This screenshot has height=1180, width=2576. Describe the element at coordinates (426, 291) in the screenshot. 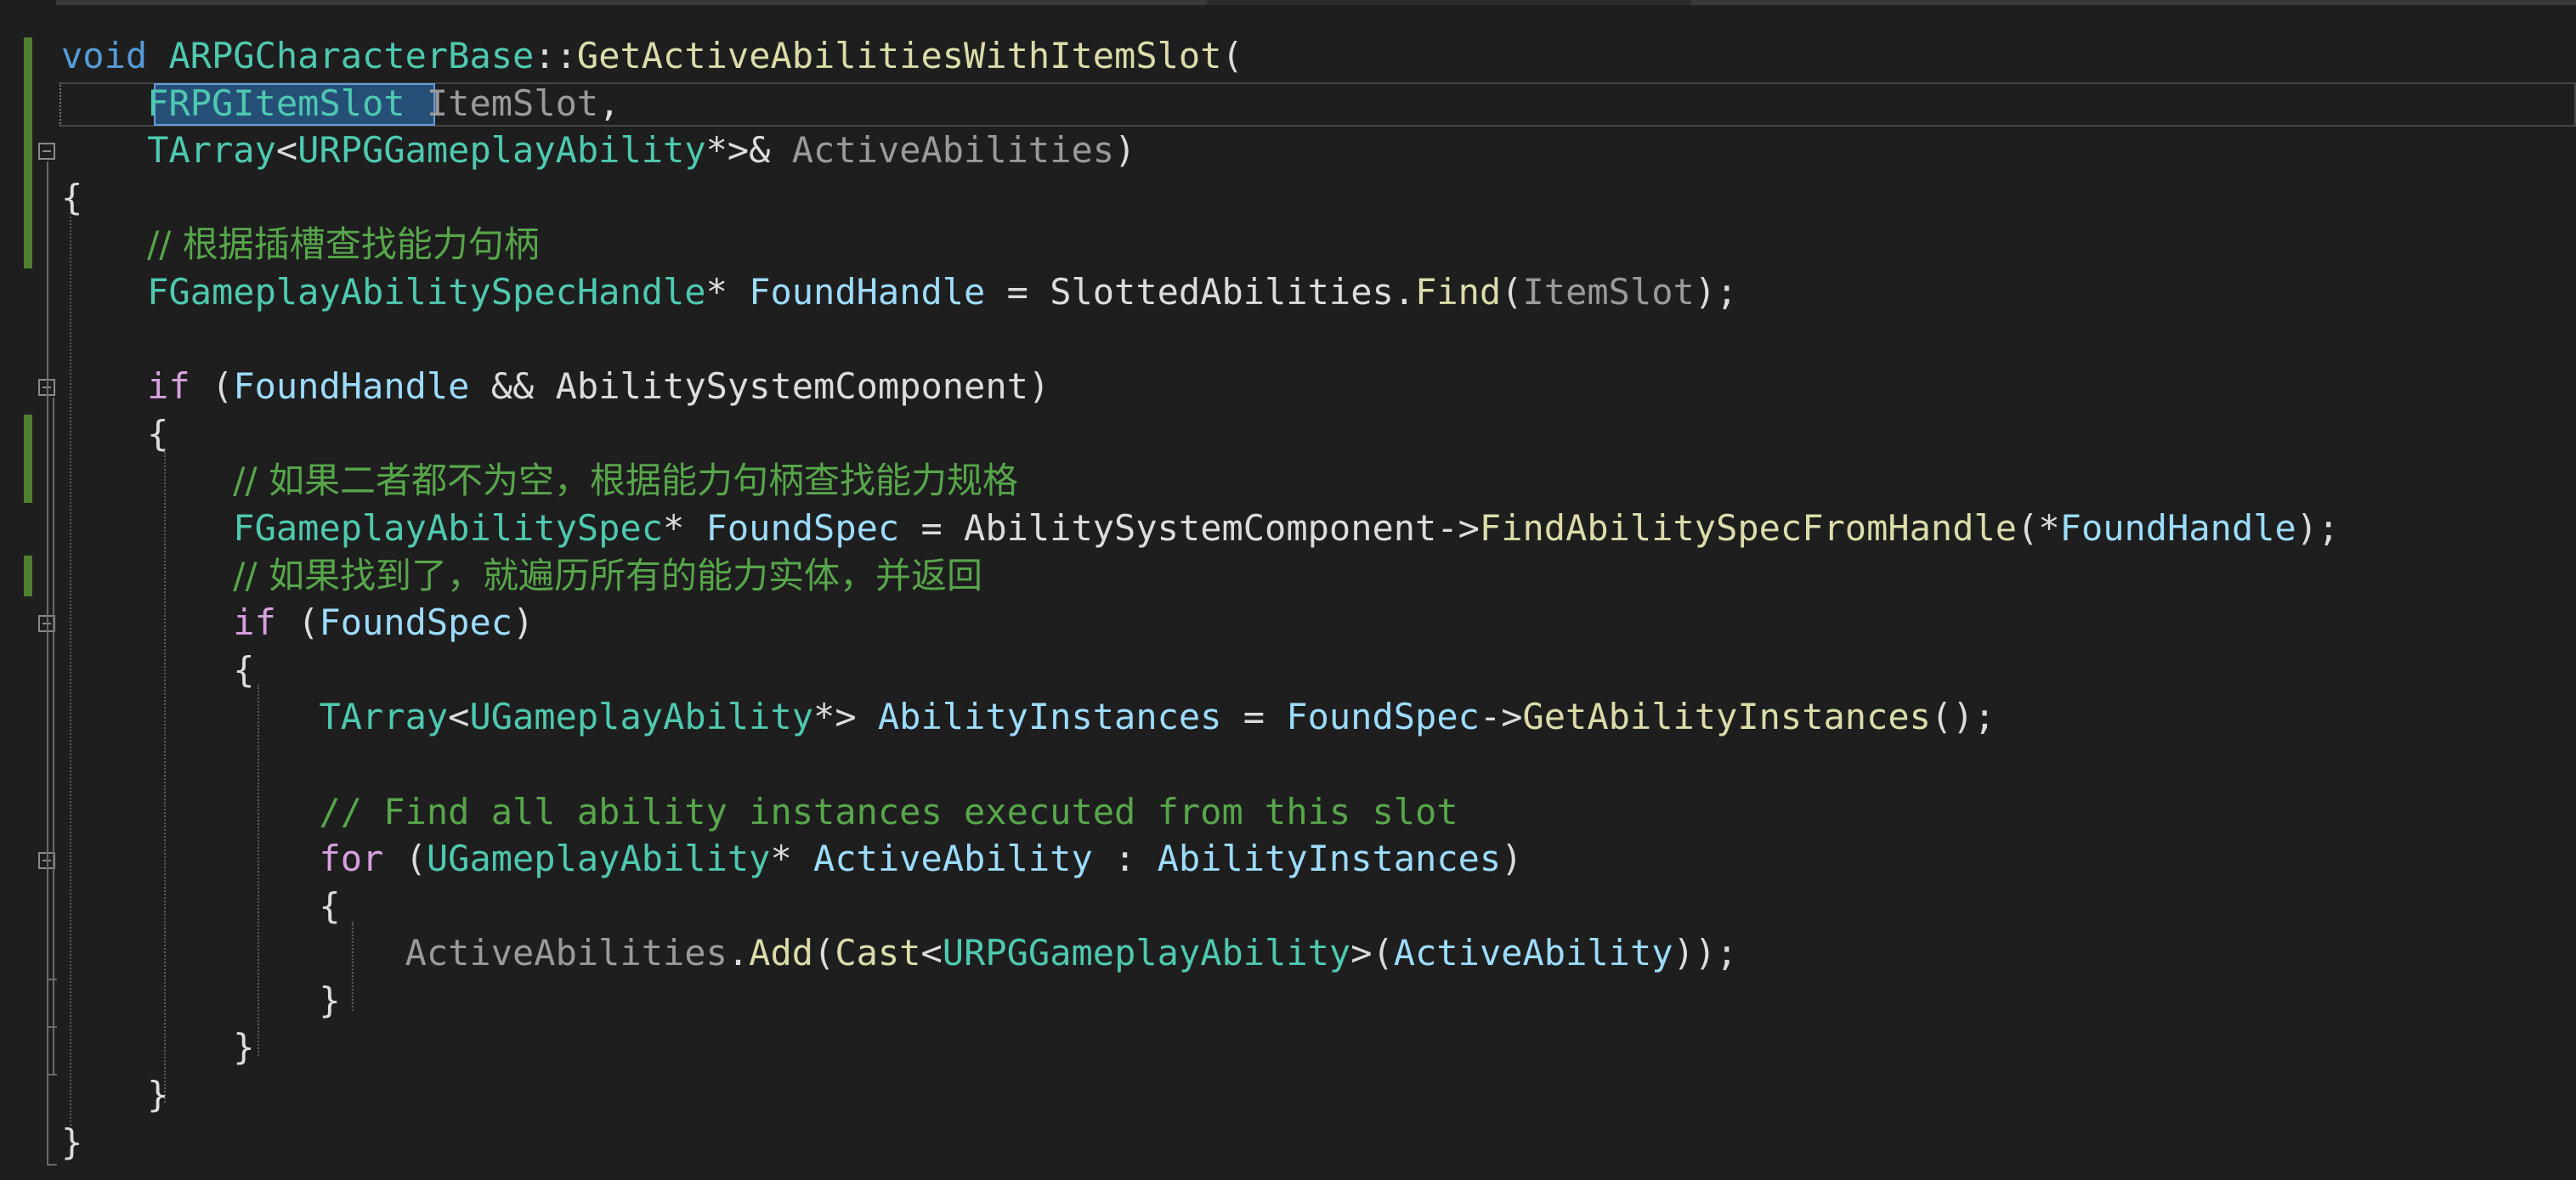

I see `code-token: FGameplayAbilitySpecHandle` at that location.